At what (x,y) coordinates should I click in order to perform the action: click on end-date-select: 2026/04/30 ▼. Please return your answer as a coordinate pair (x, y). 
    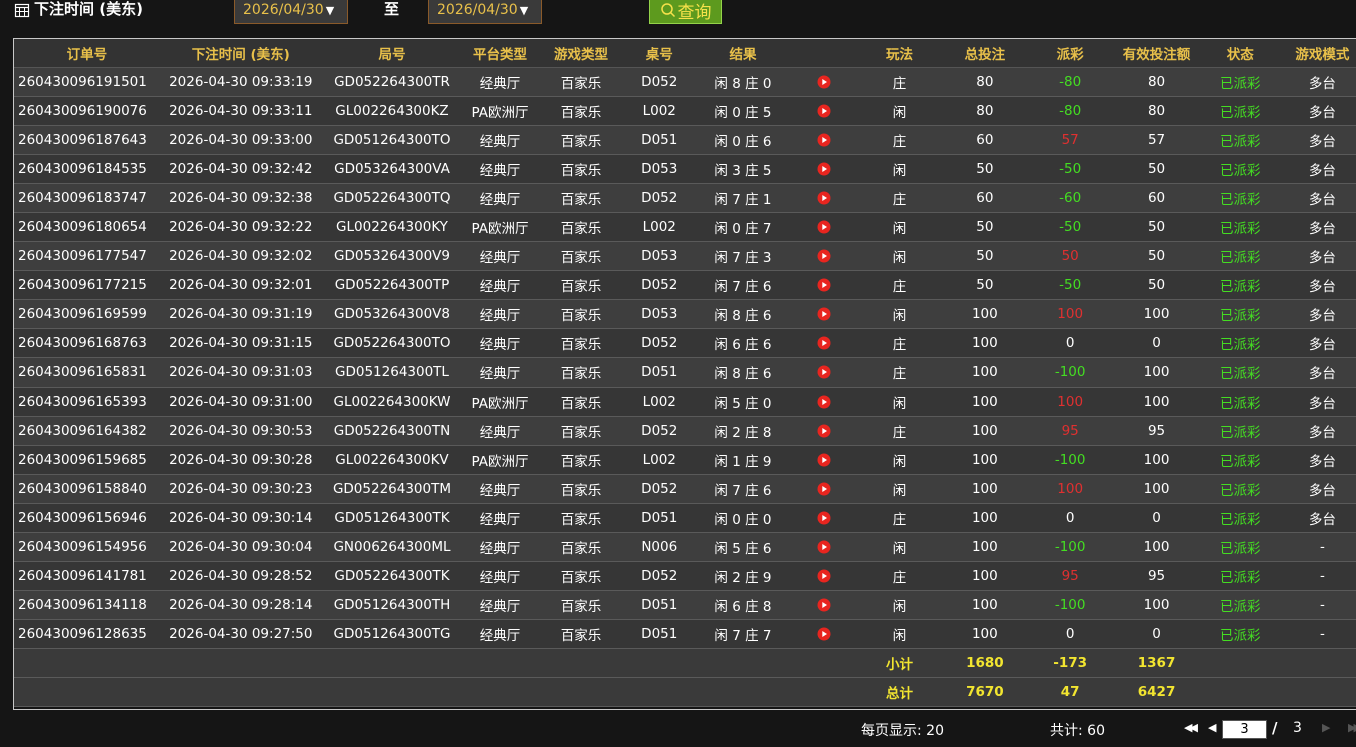
    Looking at the image, I should click on (485, 12).